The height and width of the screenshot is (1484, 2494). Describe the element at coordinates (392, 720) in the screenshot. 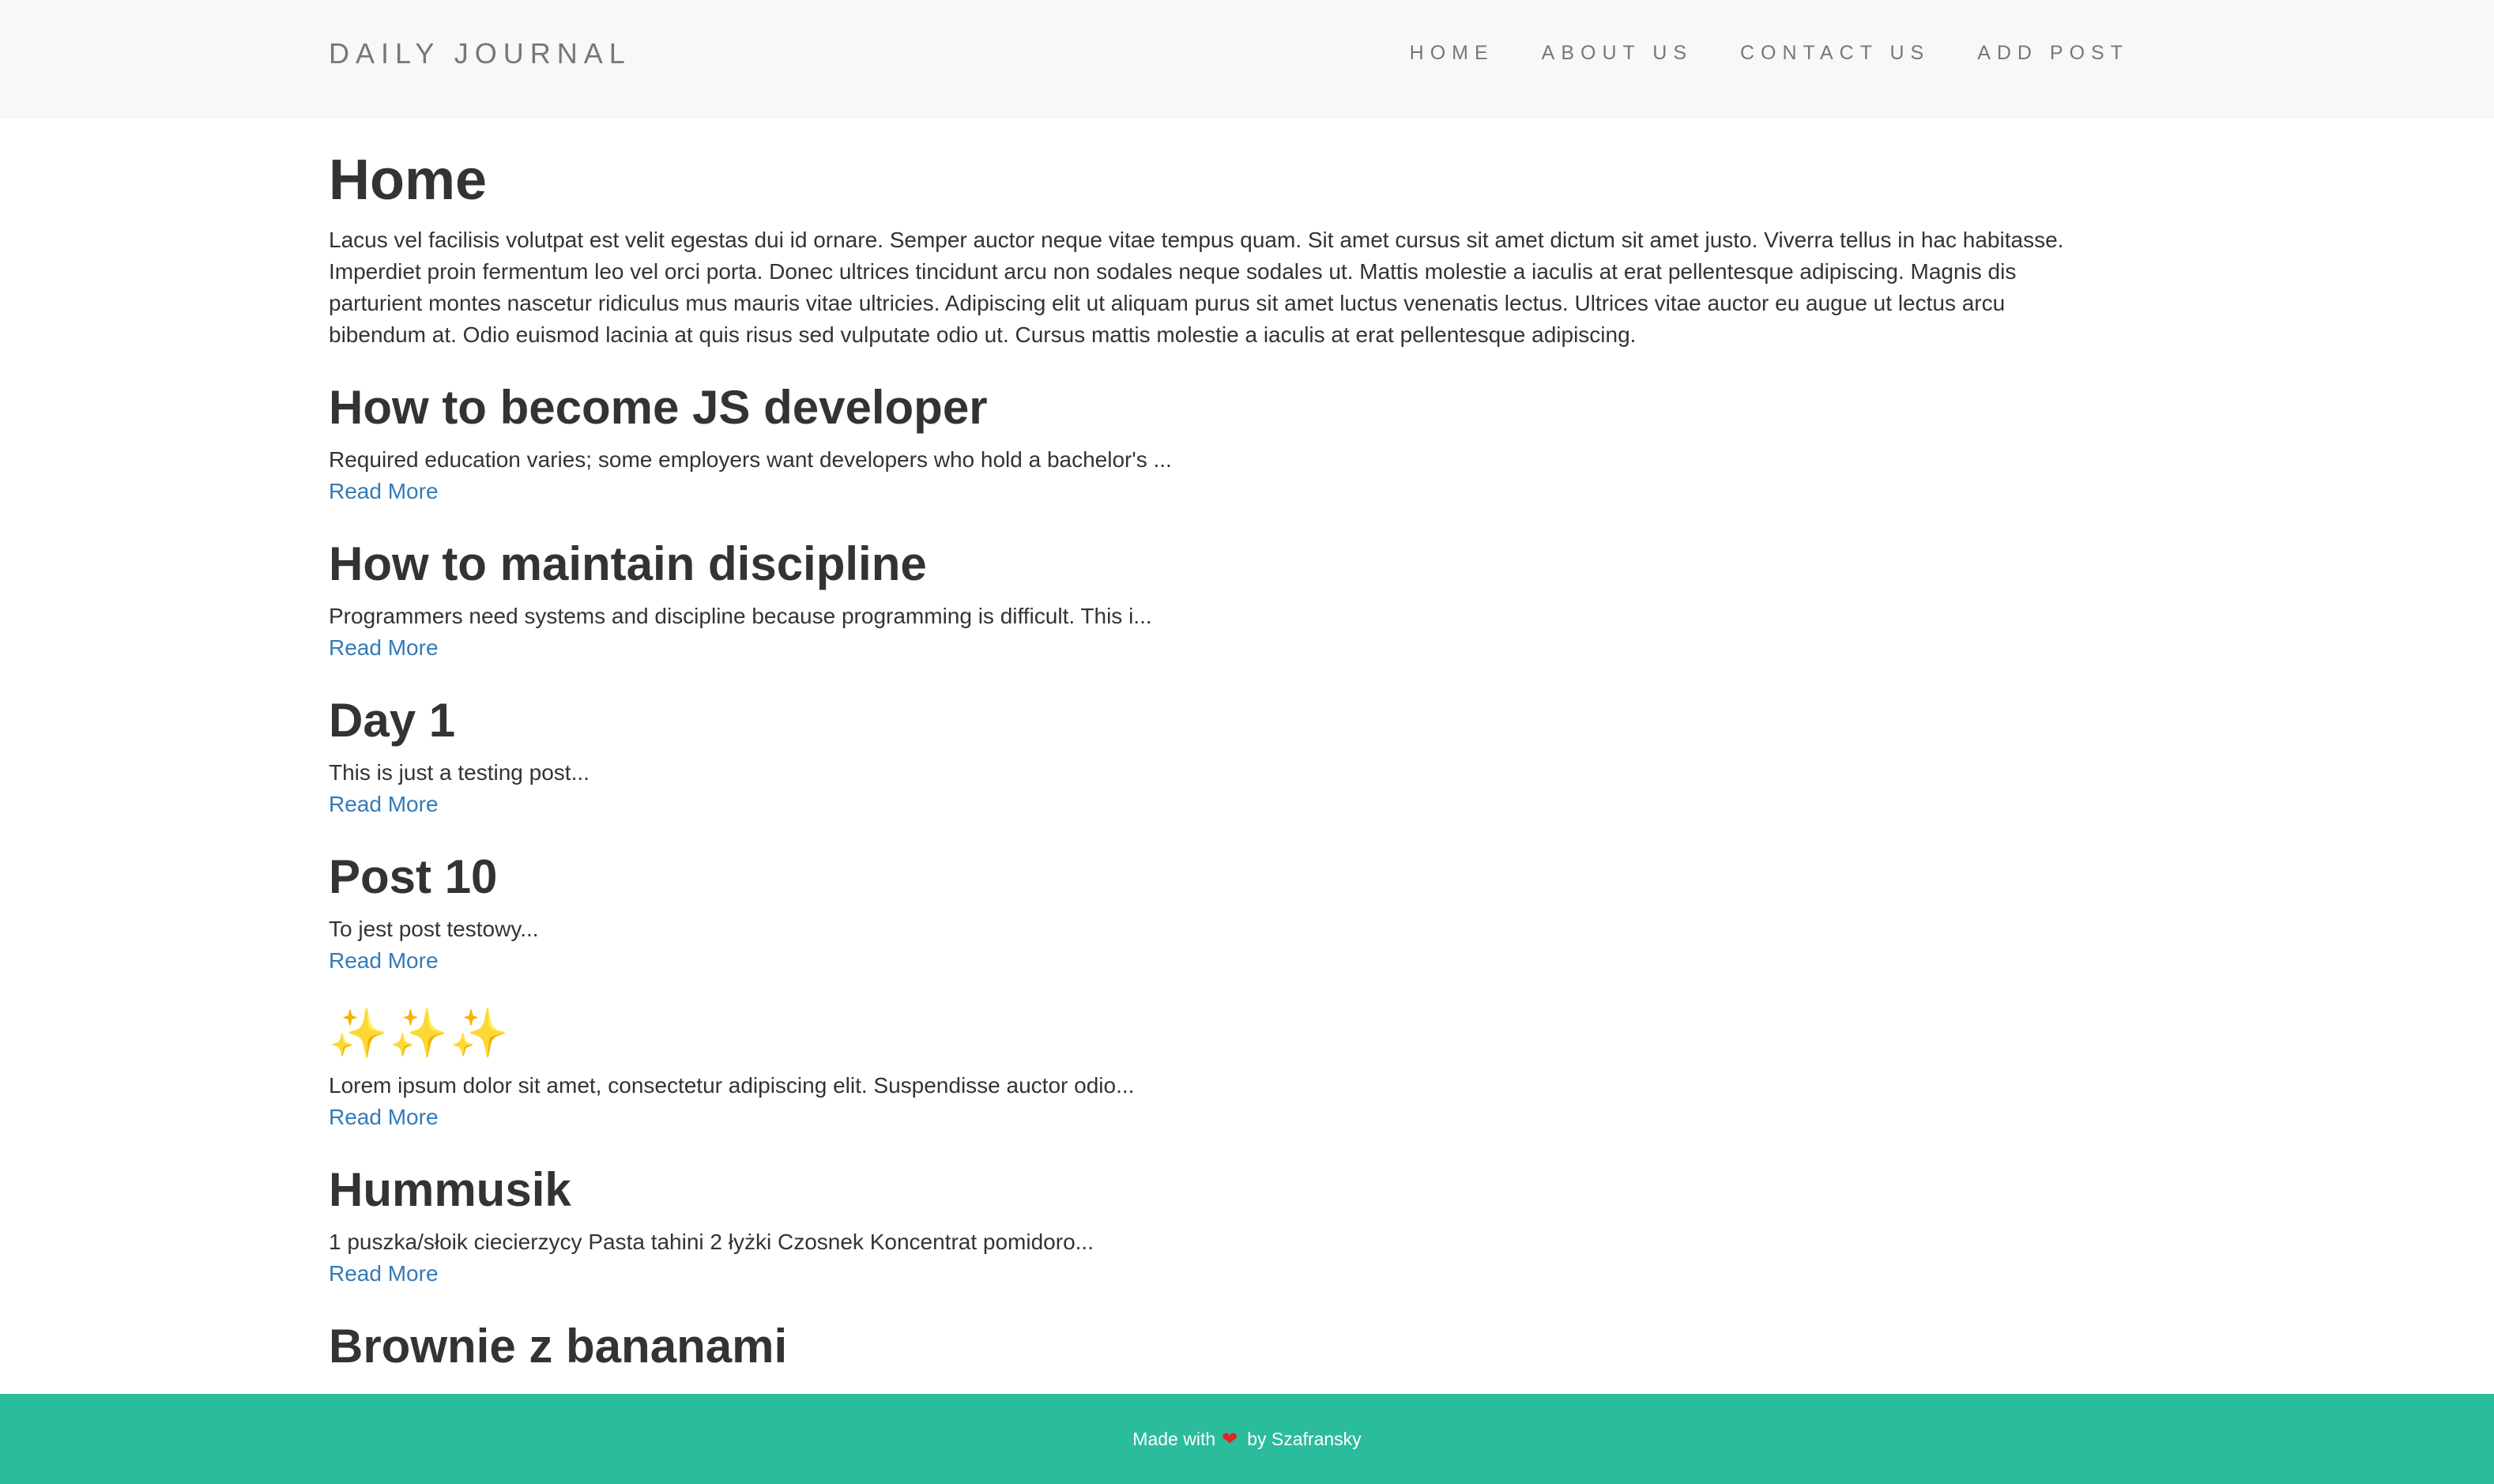

I see `post-title: Day 1` at that location.